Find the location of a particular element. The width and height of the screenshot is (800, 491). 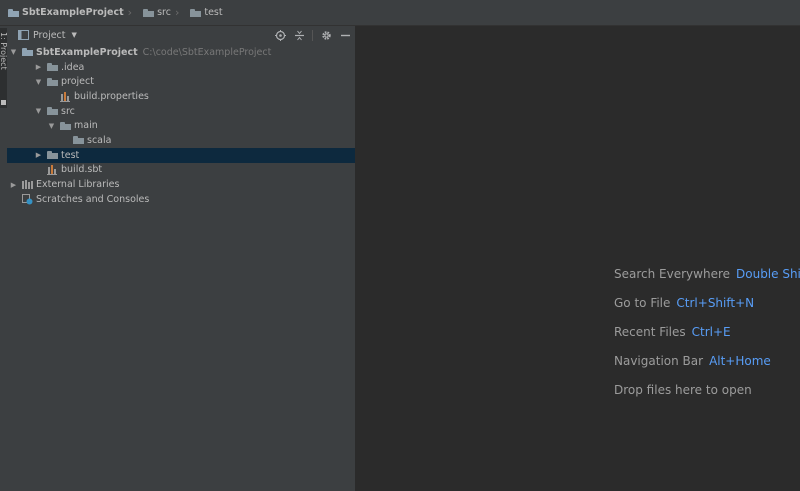

tree-item-src: ▼ src is located at coordinates (181, 111).